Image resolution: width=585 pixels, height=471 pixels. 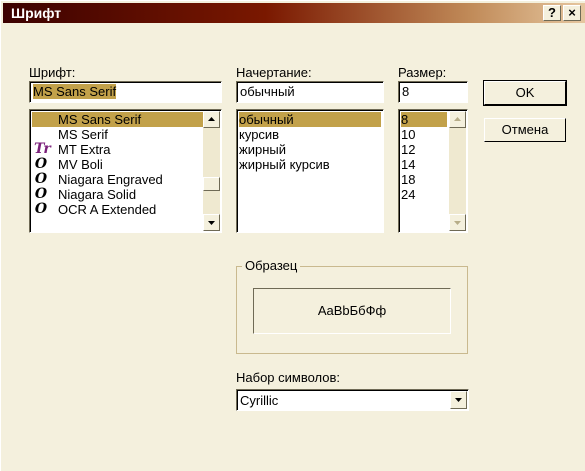 I want to click on font-list-item: MS Sans Serif, so click(x=118, y=119).